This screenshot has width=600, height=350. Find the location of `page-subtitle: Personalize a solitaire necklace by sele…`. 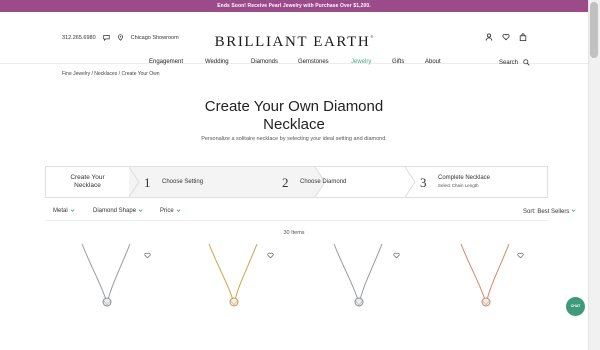

page-subtitle: Personalize a solitaire necklace by sele… is located at coordinates (294, 139).